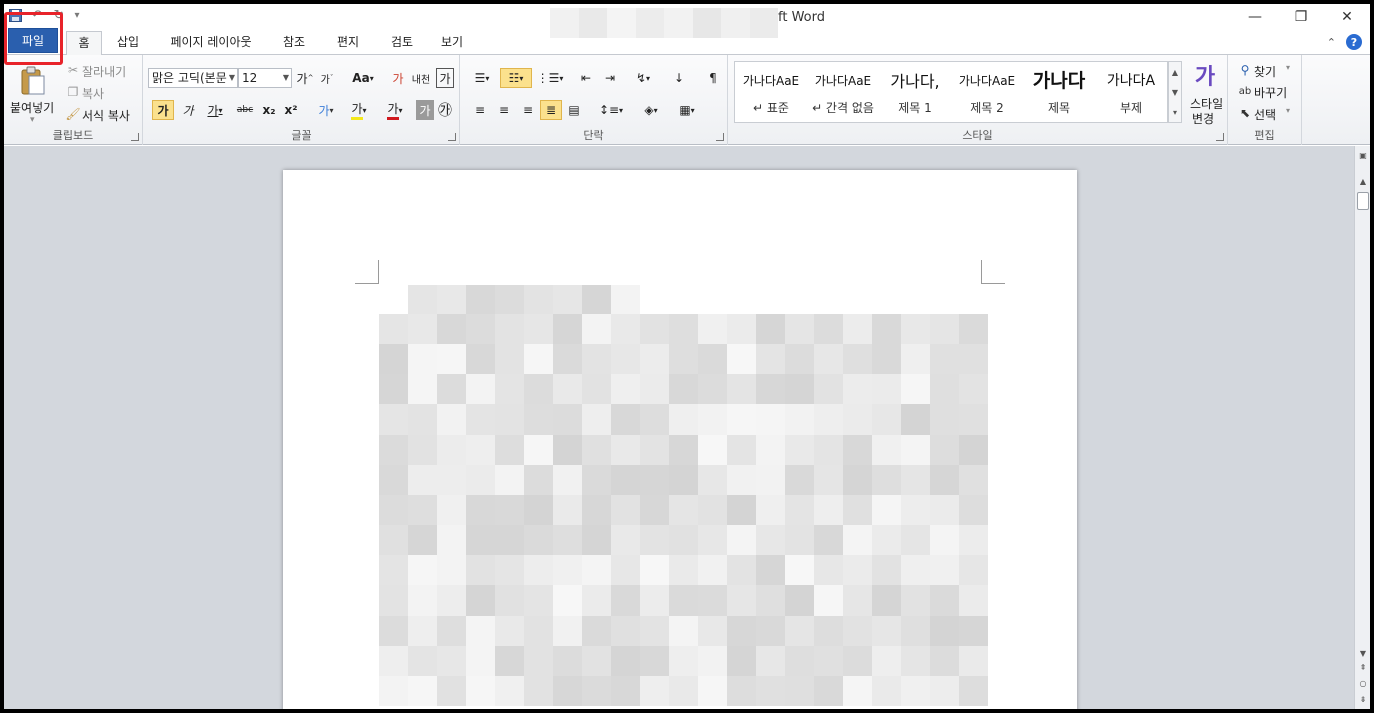 The image size is (1374, 713). What do you see at coordinates (395, 110) in the screenshot?
I see `font-color-button: 가 ▾` at bounding box center [395, 110].